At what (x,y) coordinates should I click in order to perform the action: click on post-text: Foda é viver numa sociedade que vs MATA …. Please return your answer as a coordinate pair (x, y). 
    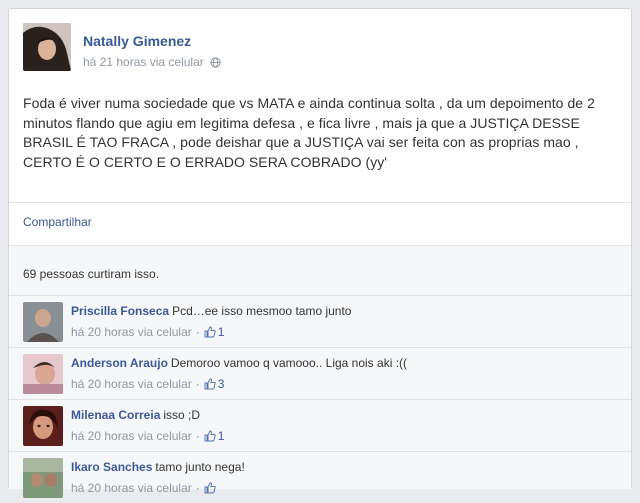
    Looking at the image, I should click on (309, 132).